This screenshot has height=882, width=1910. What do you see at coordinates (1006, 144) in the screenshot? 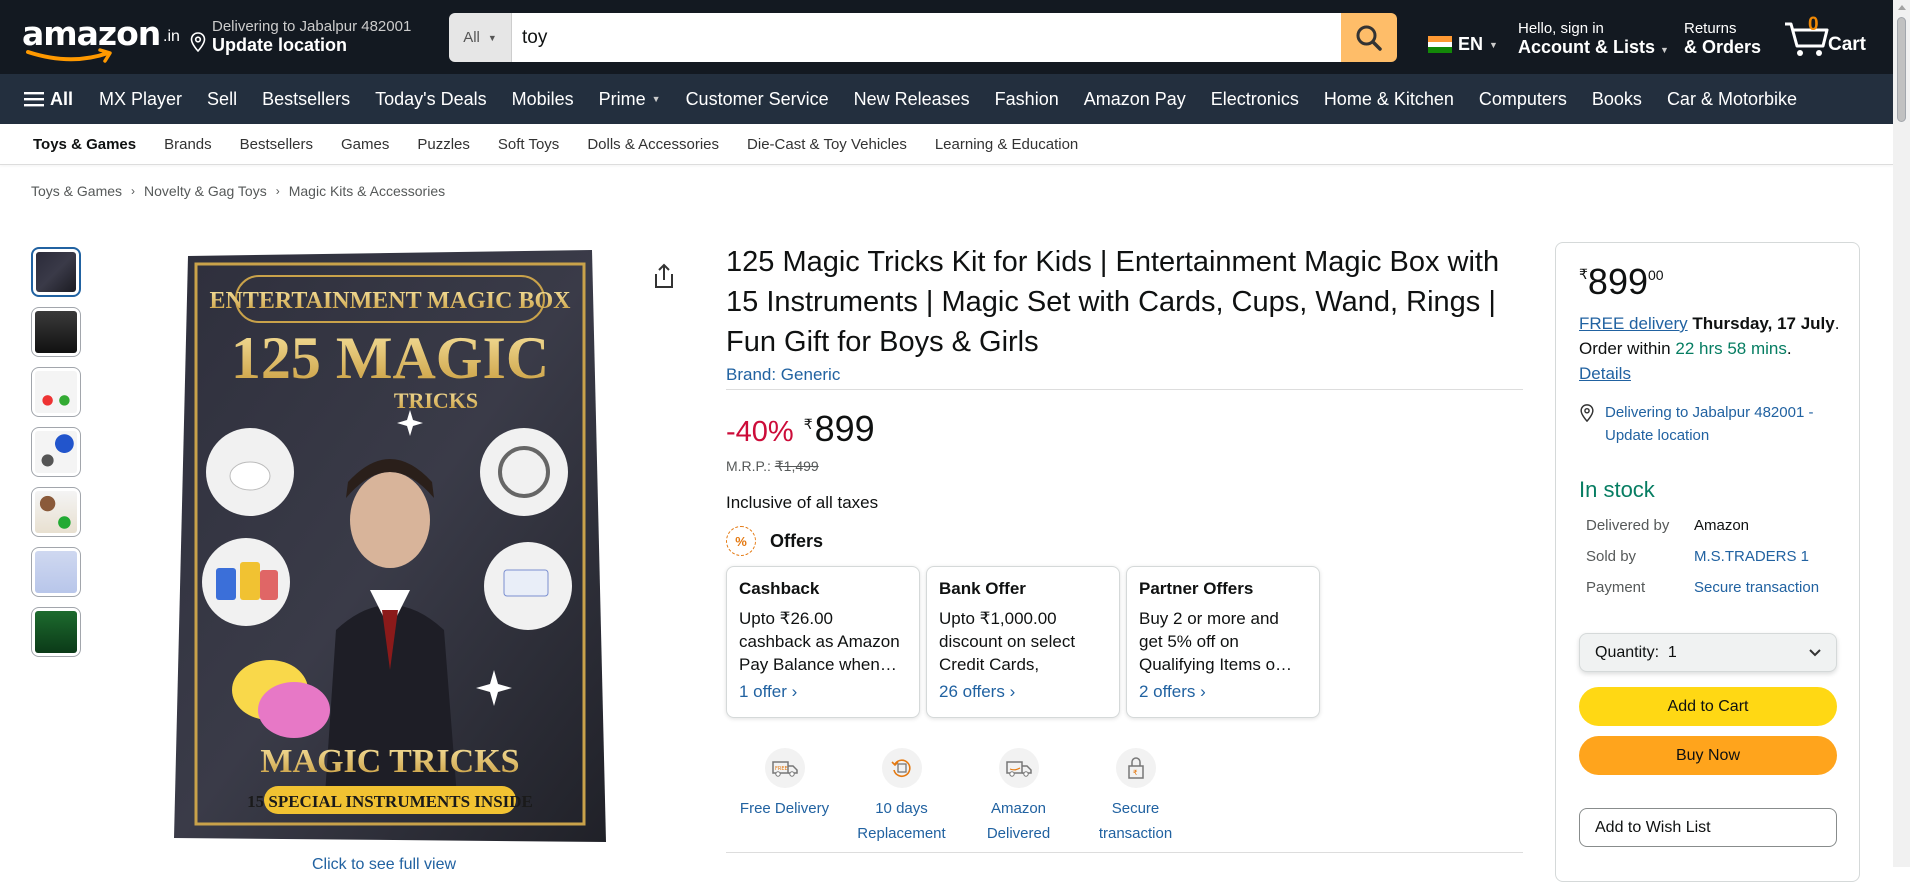
I see `subnav-learning-education: Learning & Education` at bounding box center [1006, 144].